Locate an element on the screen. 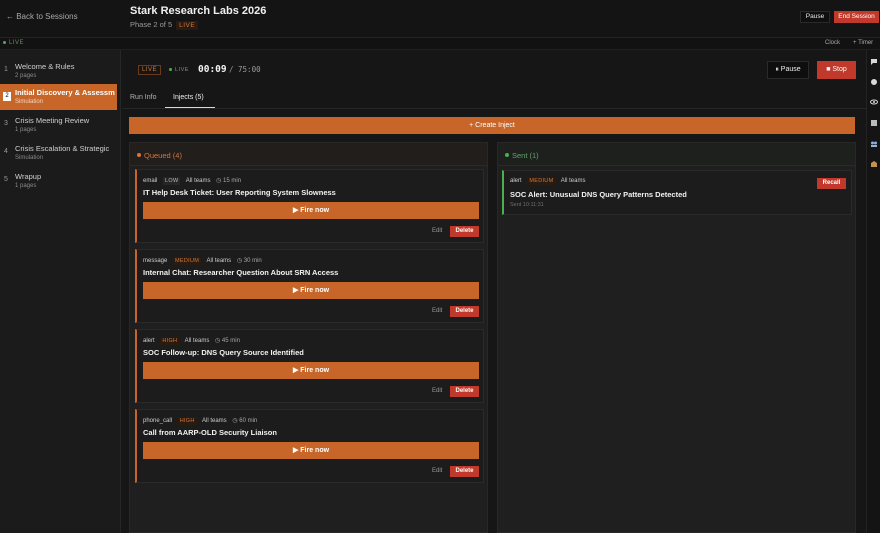 This screenshot has width=880, height=533. phase-subtitle: 1 pages is located at coordinates (26, 130).